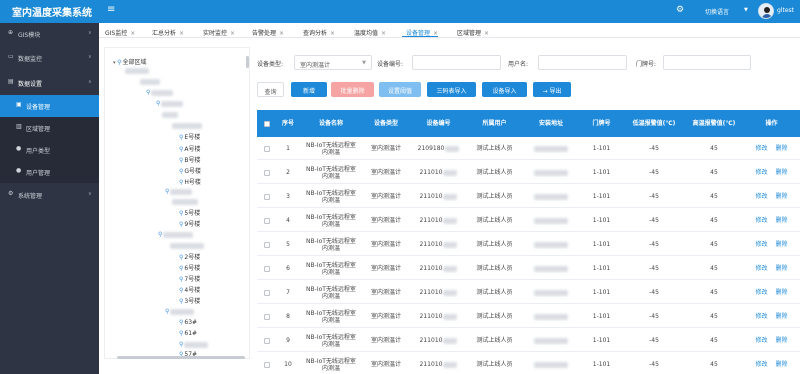 The height and width of the screenshot is (374, 800). I want to click on avatar, so click(766, 11).